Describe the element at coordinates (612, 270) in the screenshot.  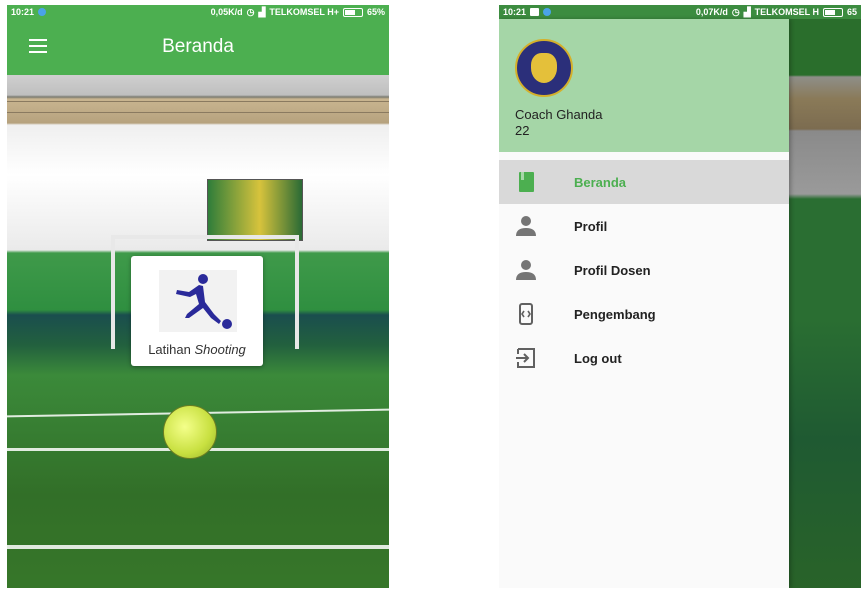
I see `nav-label: Profil Dosen` at that location.